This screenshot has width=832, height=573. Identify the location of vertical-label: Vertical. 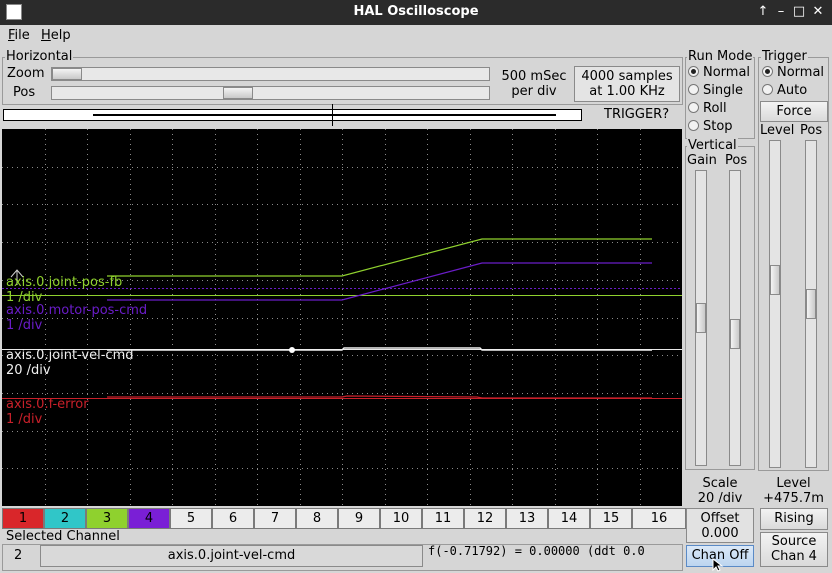
(712, 145).